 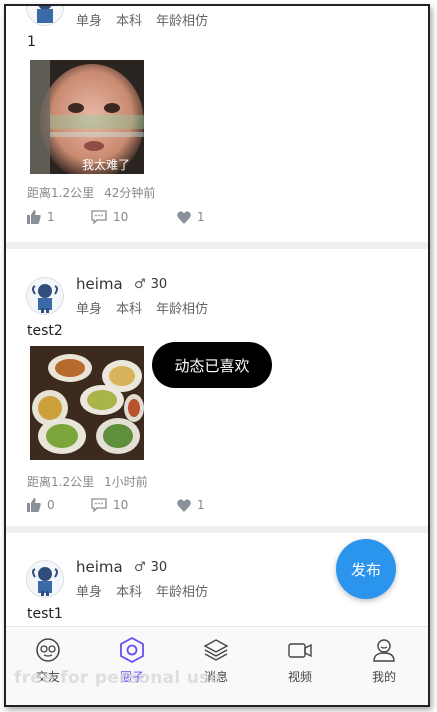 What do you see at coordinates (217, 665) in the screenshot?
I see `bottom-tab-bar: 交友 圈子 消息 视频 我的` at bounding box center [217, 665].